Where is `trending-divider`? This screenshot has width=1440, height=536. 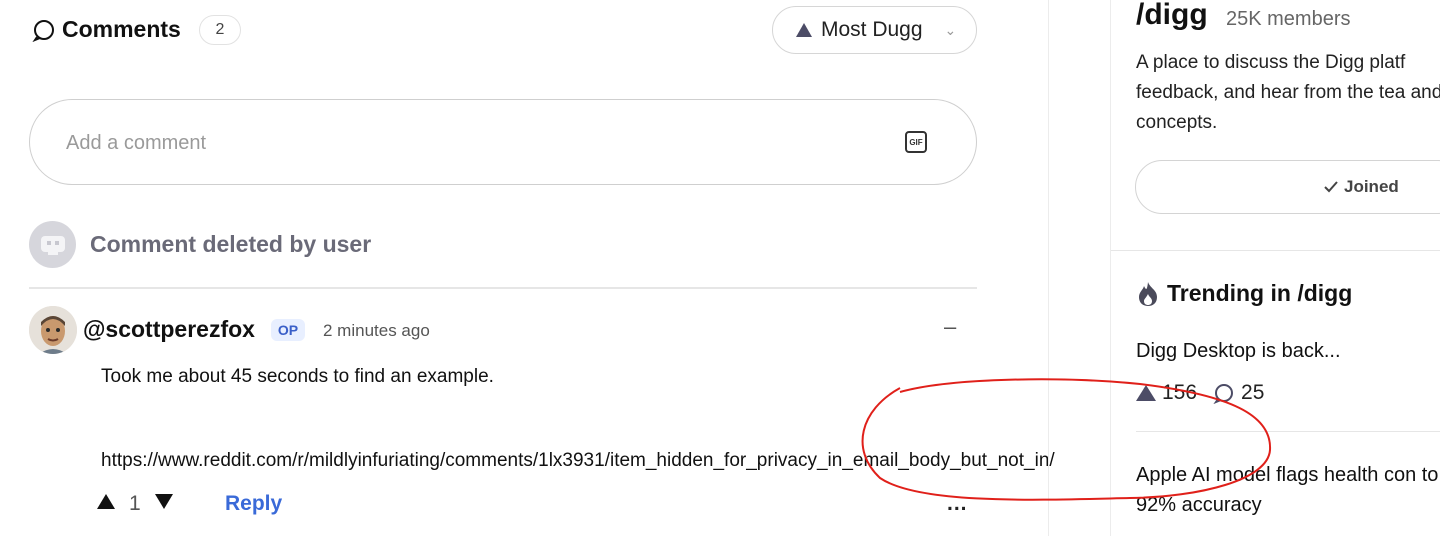 trending-divider is located at coordinates (1288, 431).